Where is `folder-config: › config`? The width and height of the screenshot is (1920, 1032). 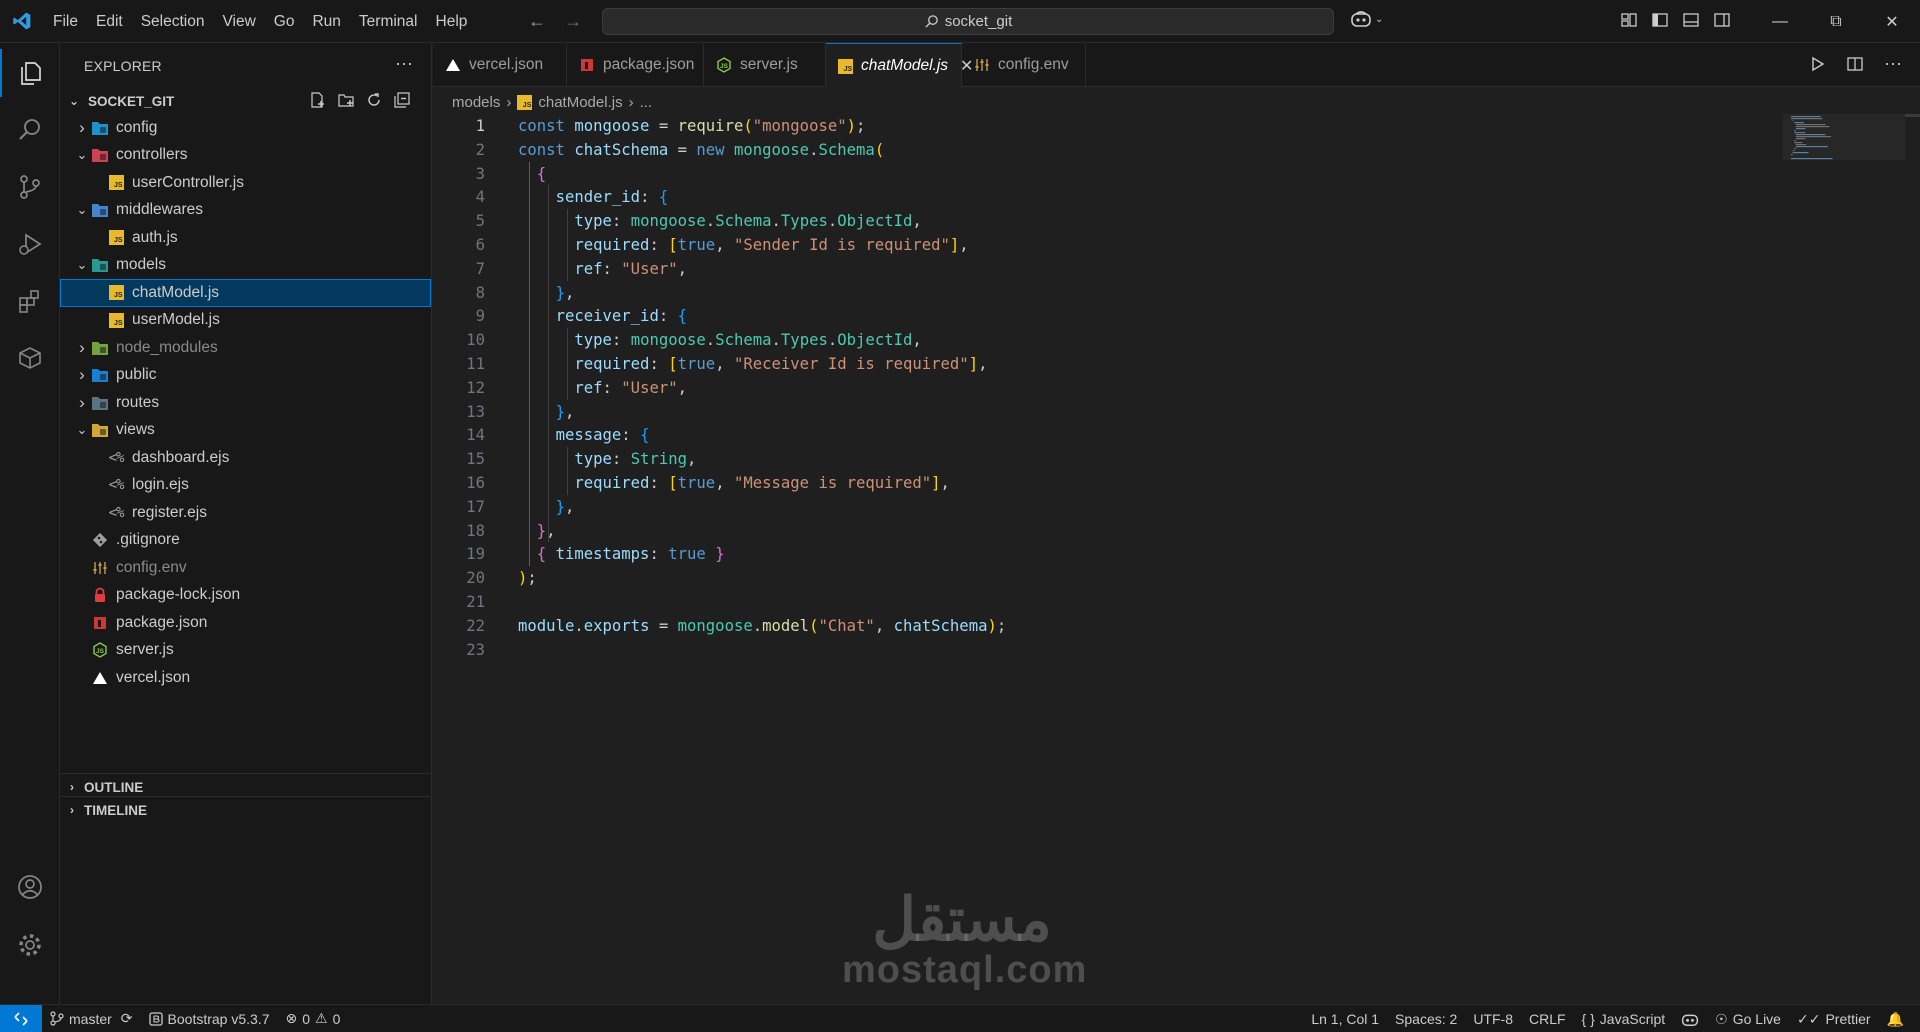
folder-config: › config is located at coordinates (245, 128).